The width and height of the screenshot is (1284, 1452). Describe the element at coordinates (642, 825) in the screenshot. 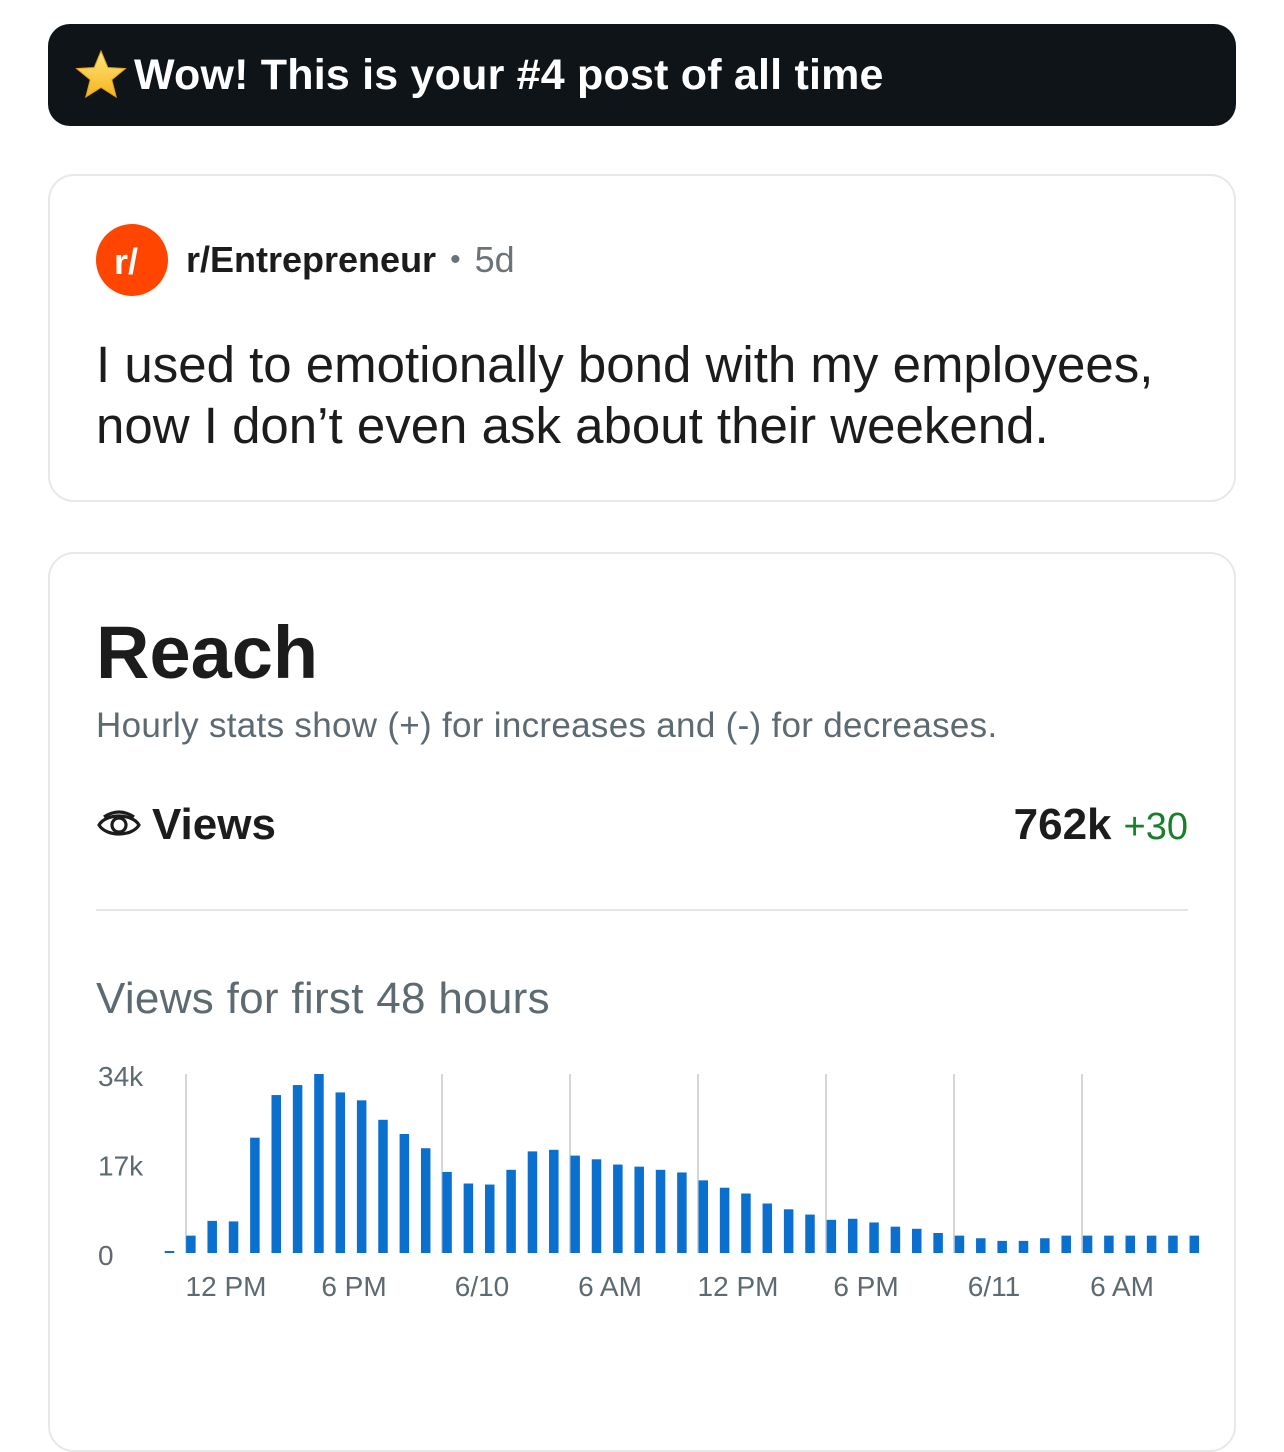

I see `views-row: Views 762k +30` at that location.